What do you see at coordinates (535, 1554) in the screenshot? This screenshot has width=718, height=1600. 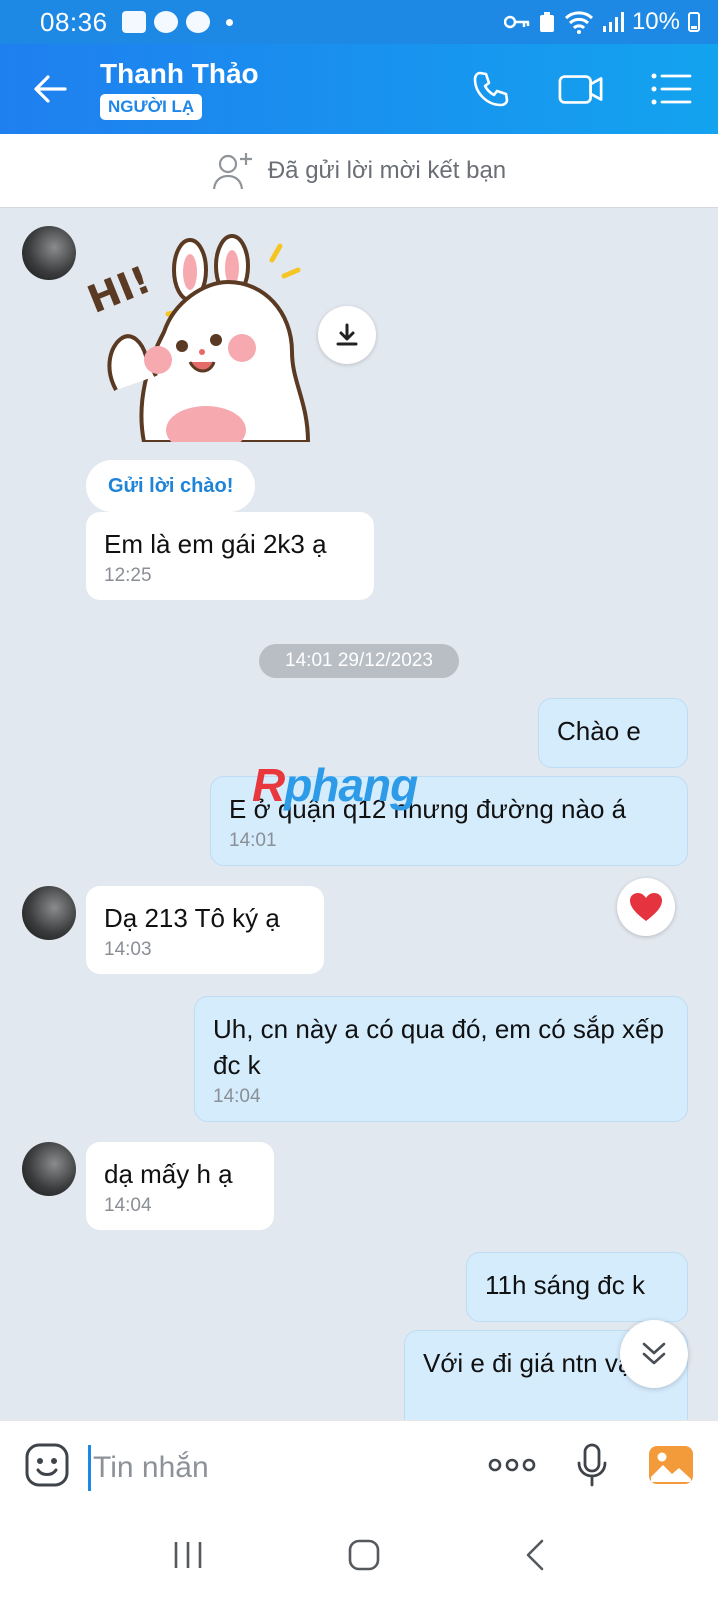 I see `chevron-left-icon` at bounding box center [535, 1554].